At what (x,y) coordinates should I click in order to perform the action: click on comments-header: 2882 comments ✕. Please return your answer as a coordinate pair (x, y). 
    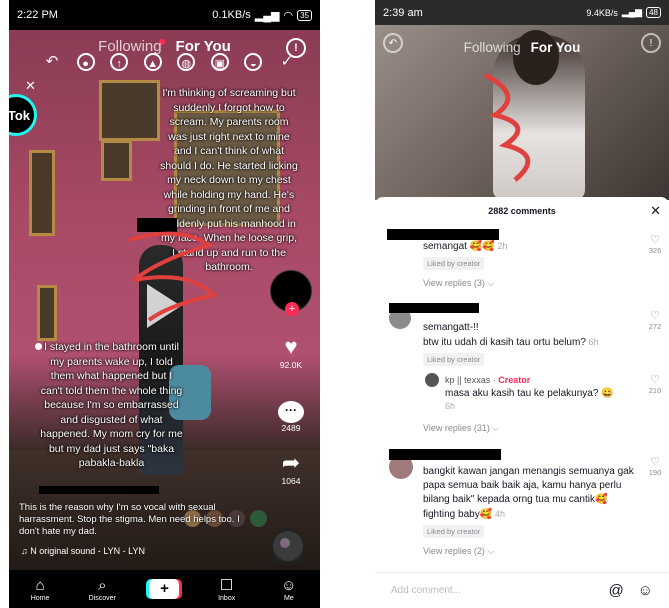
    Looking at the image, I should click on (522, 211).